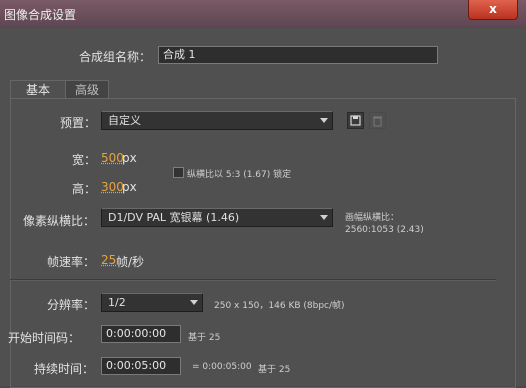  Describe the element at coordinates (279, 306) in the screenshot. I see `resolution-info: 250 x 150，146 KB (8bpc/帧)` at that location.